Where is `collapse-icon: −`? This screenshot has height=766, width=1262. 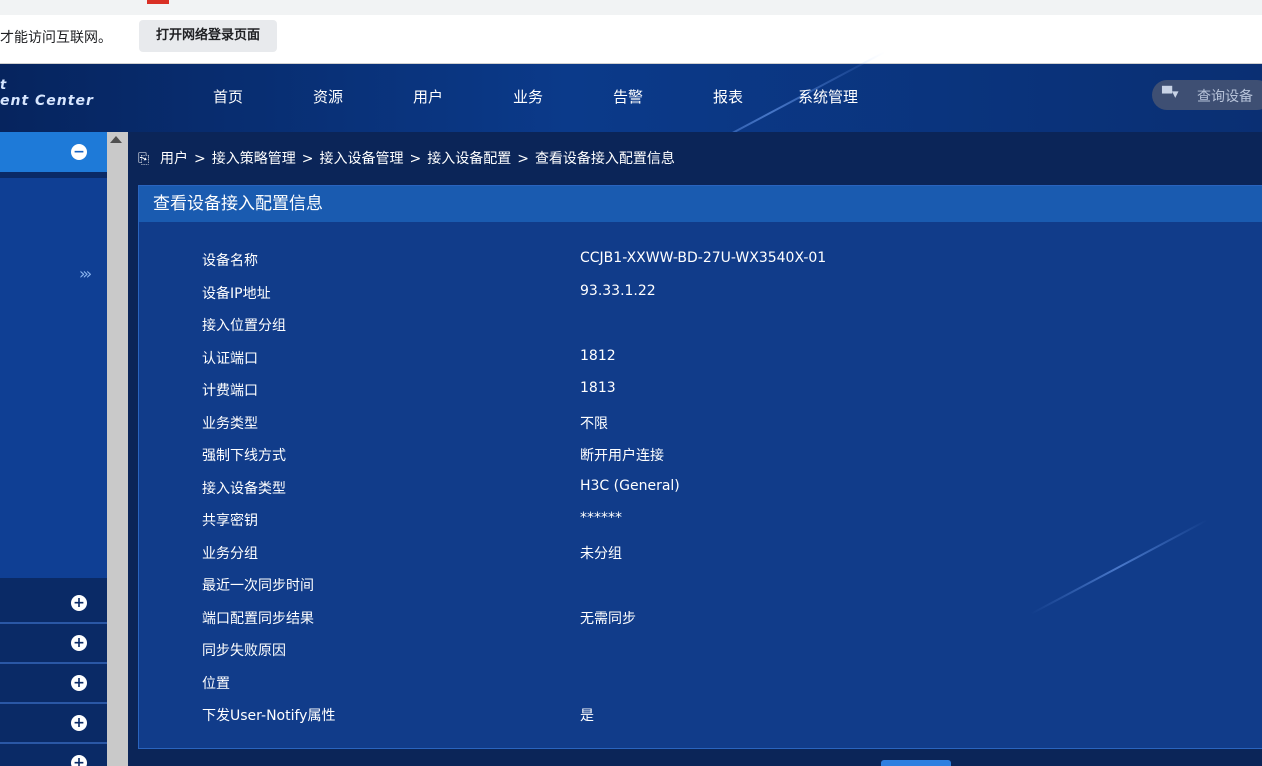
collapse-icon: − is located at coordinates (79, 152).